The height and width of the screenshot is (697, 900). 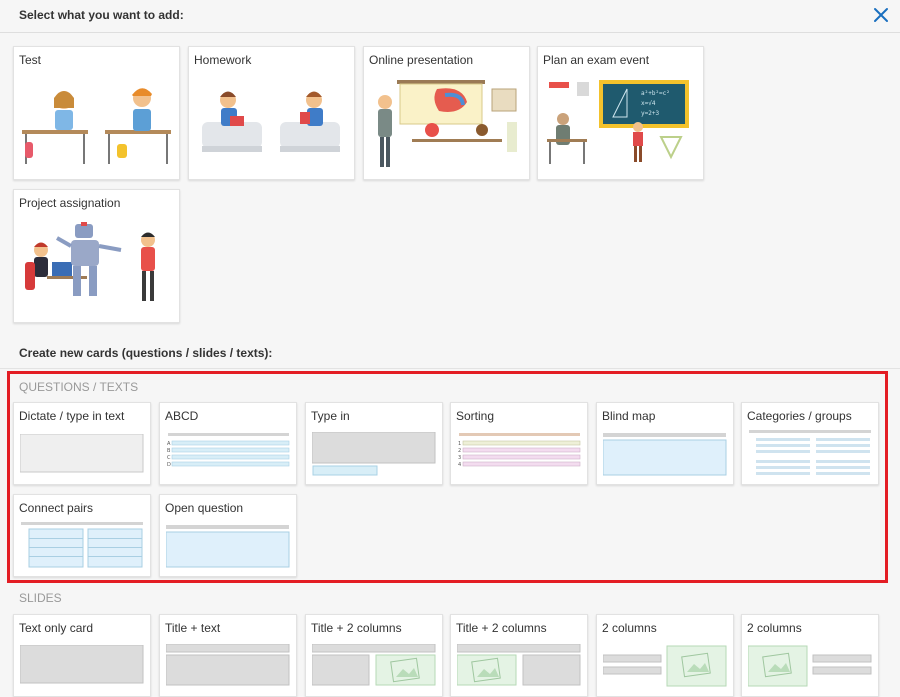 What do you see at coordinates (223, 60) in the screenshot?
I see `activity-label: Homework` at bounding box center [223, 60].